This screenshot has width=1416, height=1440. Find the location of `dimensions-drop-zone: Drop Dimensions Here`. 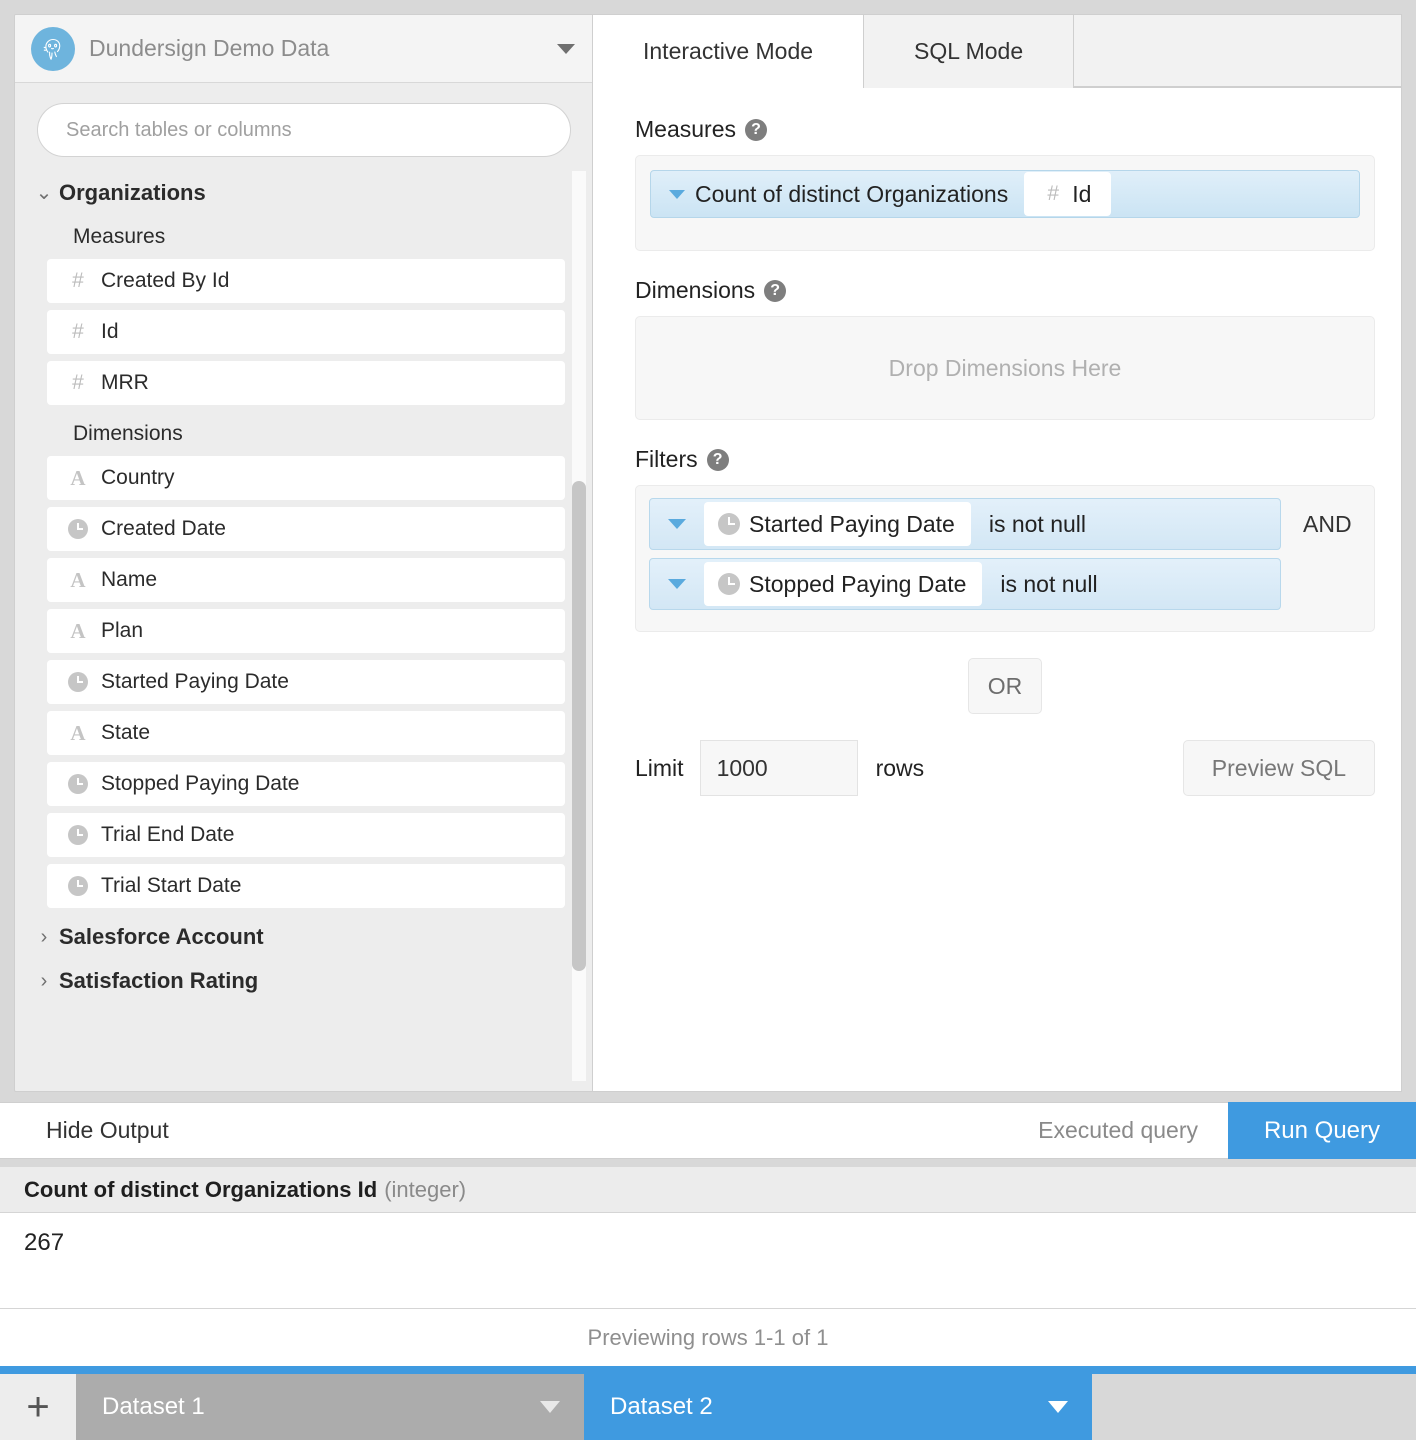

dimensions-drop-zone: Drop Dimensions Here is located at coordinates (1005, 368).